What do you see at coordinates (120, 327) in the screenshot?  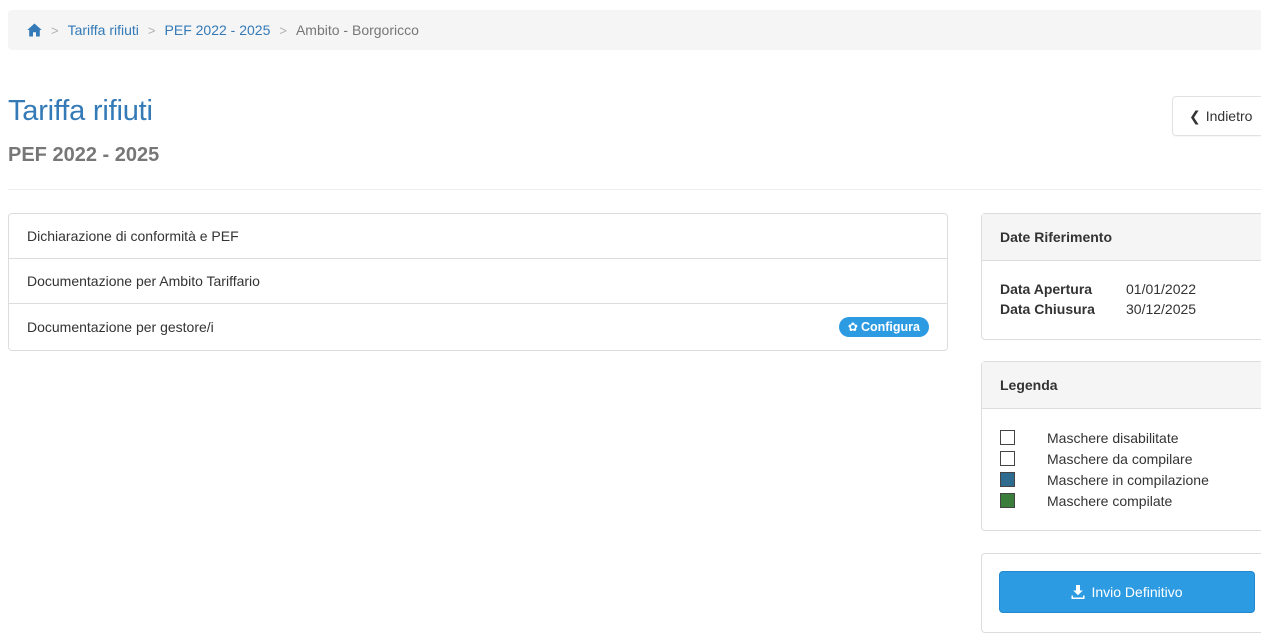 I see `list-item-label: Documentazione per gestore/i` at bounding box center [120, 327].